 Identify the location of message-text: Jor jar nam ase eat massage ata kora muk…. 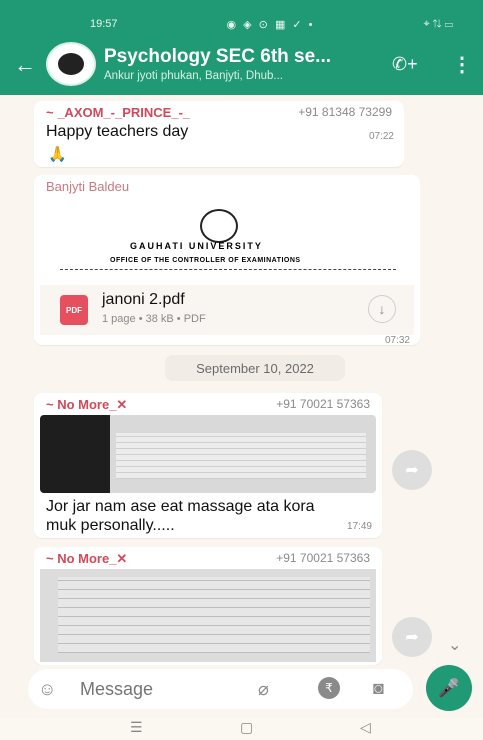
(180, 516).